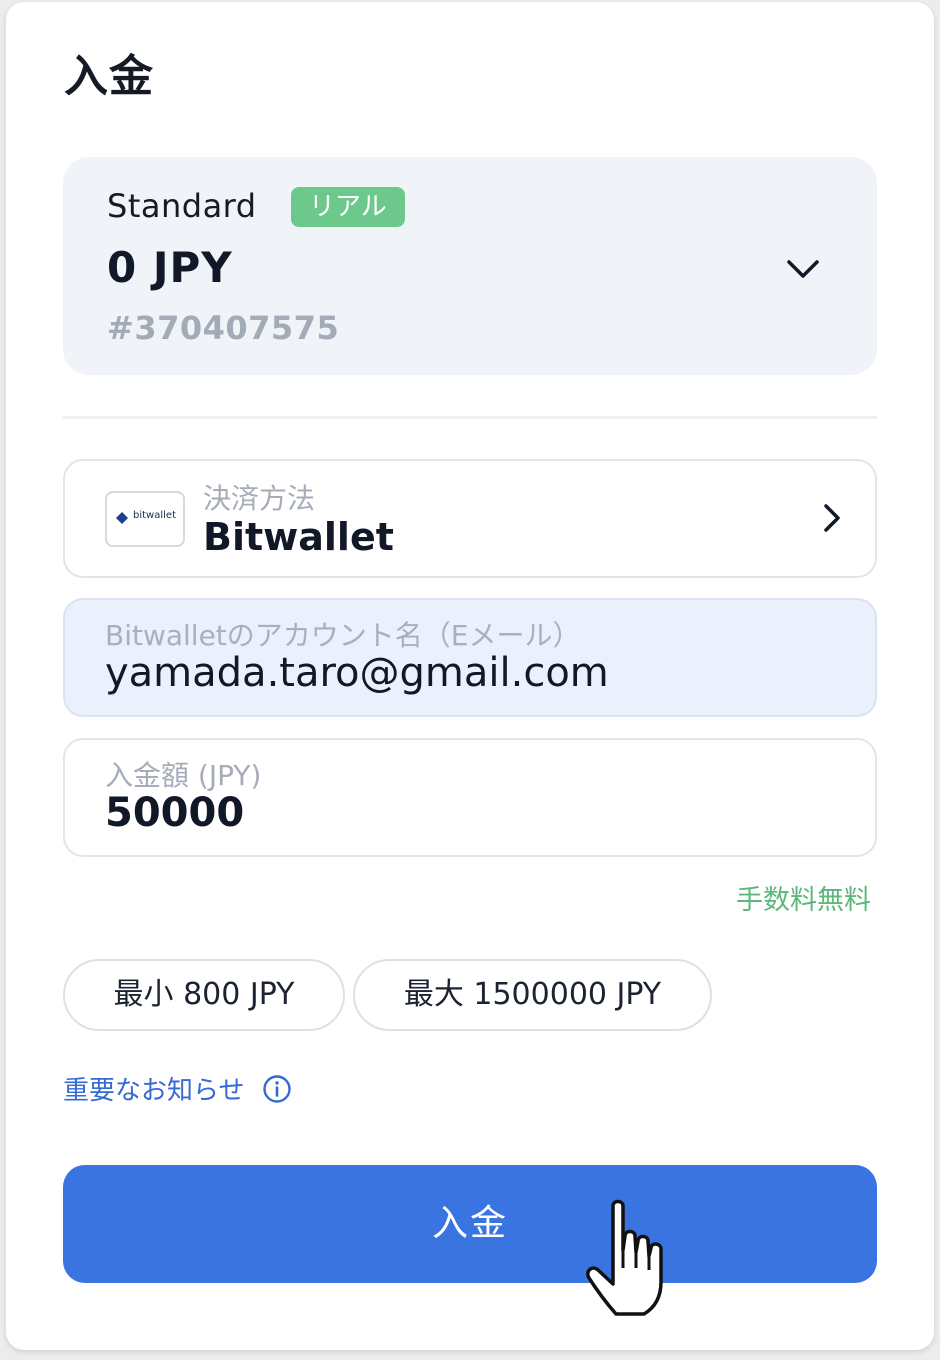  What do you see at coordinates (182, 206) in the screenshot?
I see `account-name: Standard` at bounding box center [182, 206].